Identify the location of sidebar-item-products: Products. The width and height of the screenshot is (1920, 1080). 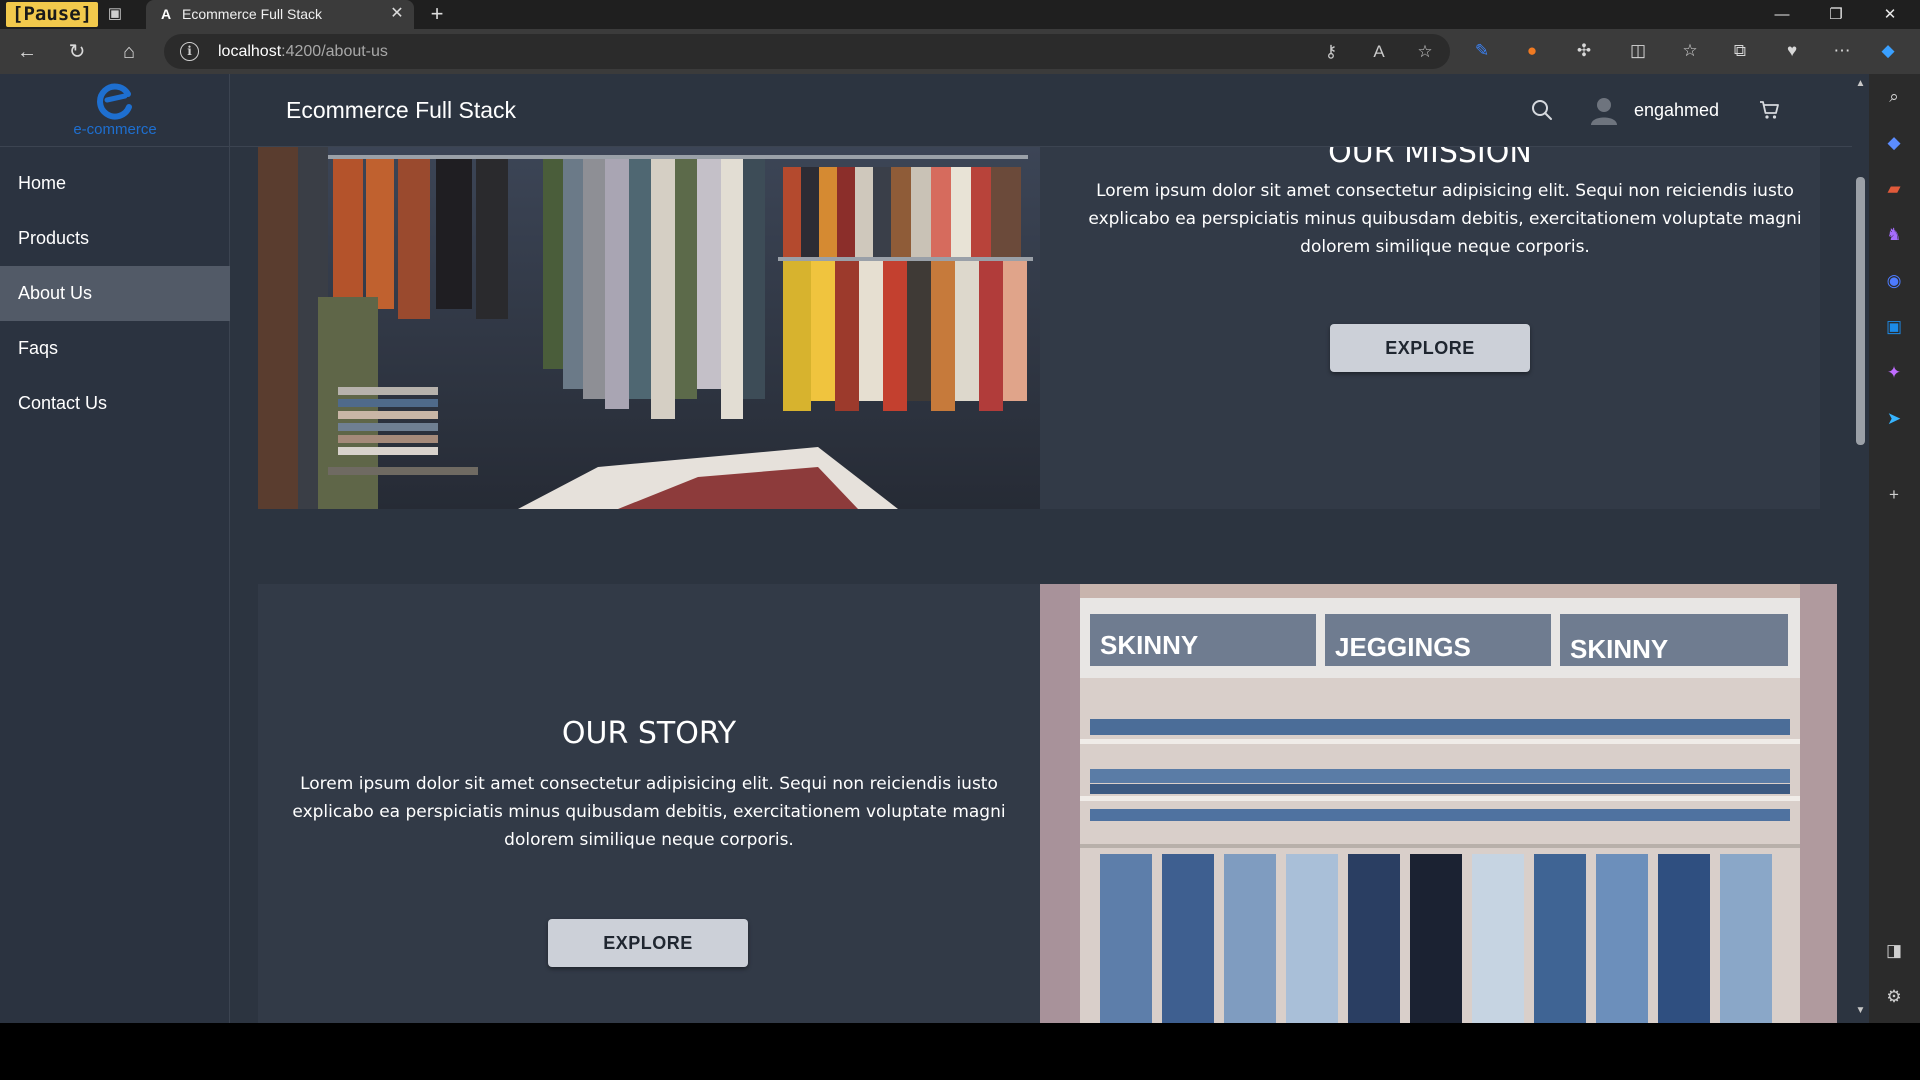
(115, 238).